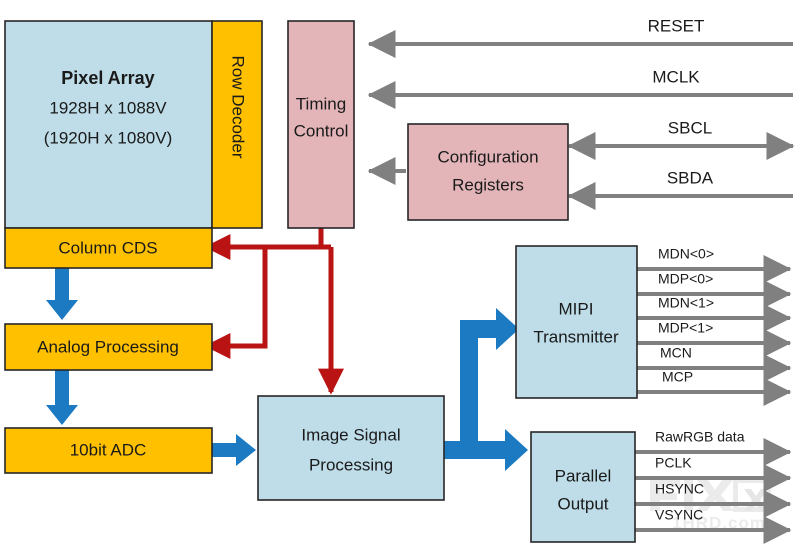 Image resolution: width=796 pixels, height=544 pixels. What do you see at coordinates (583, 475) in the screenshot?
I see `parallel-output-label-line1: Parallel` at bounding box center [583, 475].